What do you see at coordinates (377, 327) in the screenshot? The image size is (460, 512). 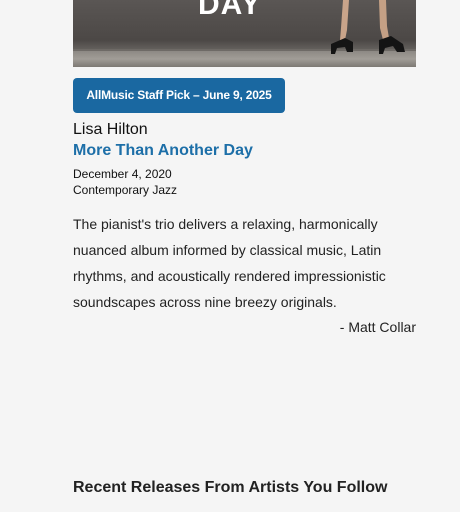 I see `review-author: - Matt Collar` at bounding box center [377, 327].